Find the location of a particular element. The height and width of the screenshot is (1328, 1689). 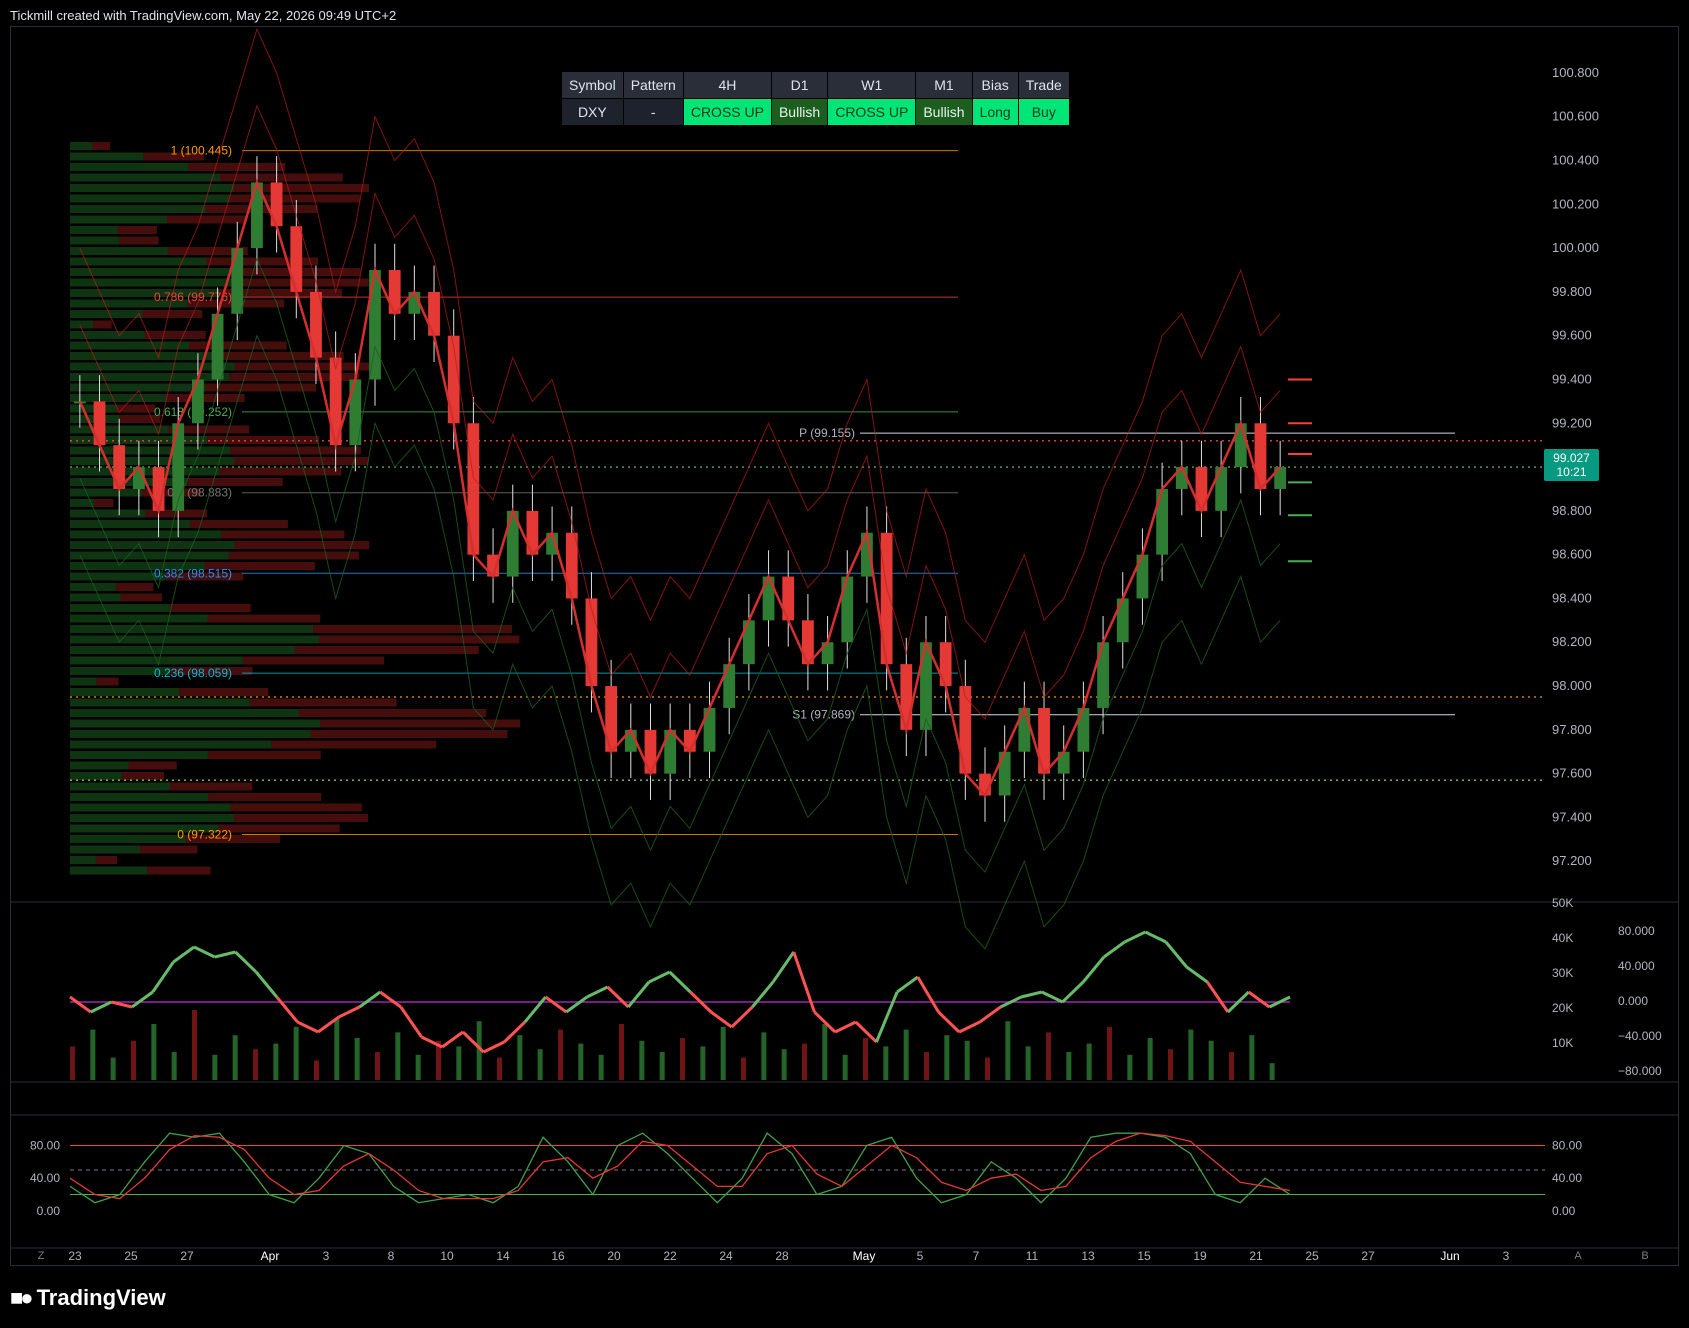

fib-level-label: 0.382 (98.515) is located at coordinates (193, 573).